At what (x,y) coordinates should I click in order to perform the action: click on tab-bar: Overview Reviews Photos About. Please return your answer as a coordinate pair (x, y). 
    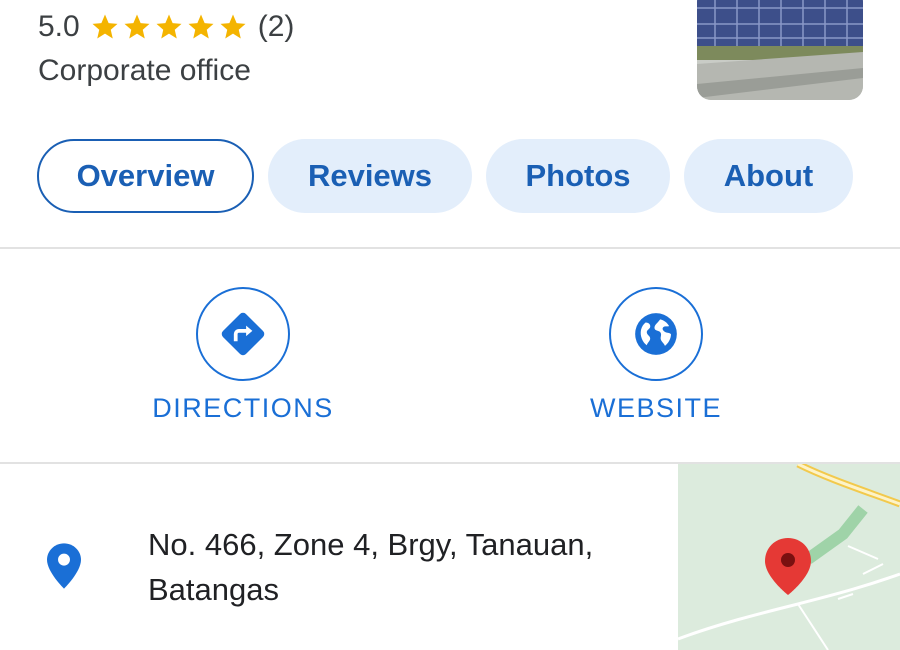
    Looking at the image, I should click on (452, 176).